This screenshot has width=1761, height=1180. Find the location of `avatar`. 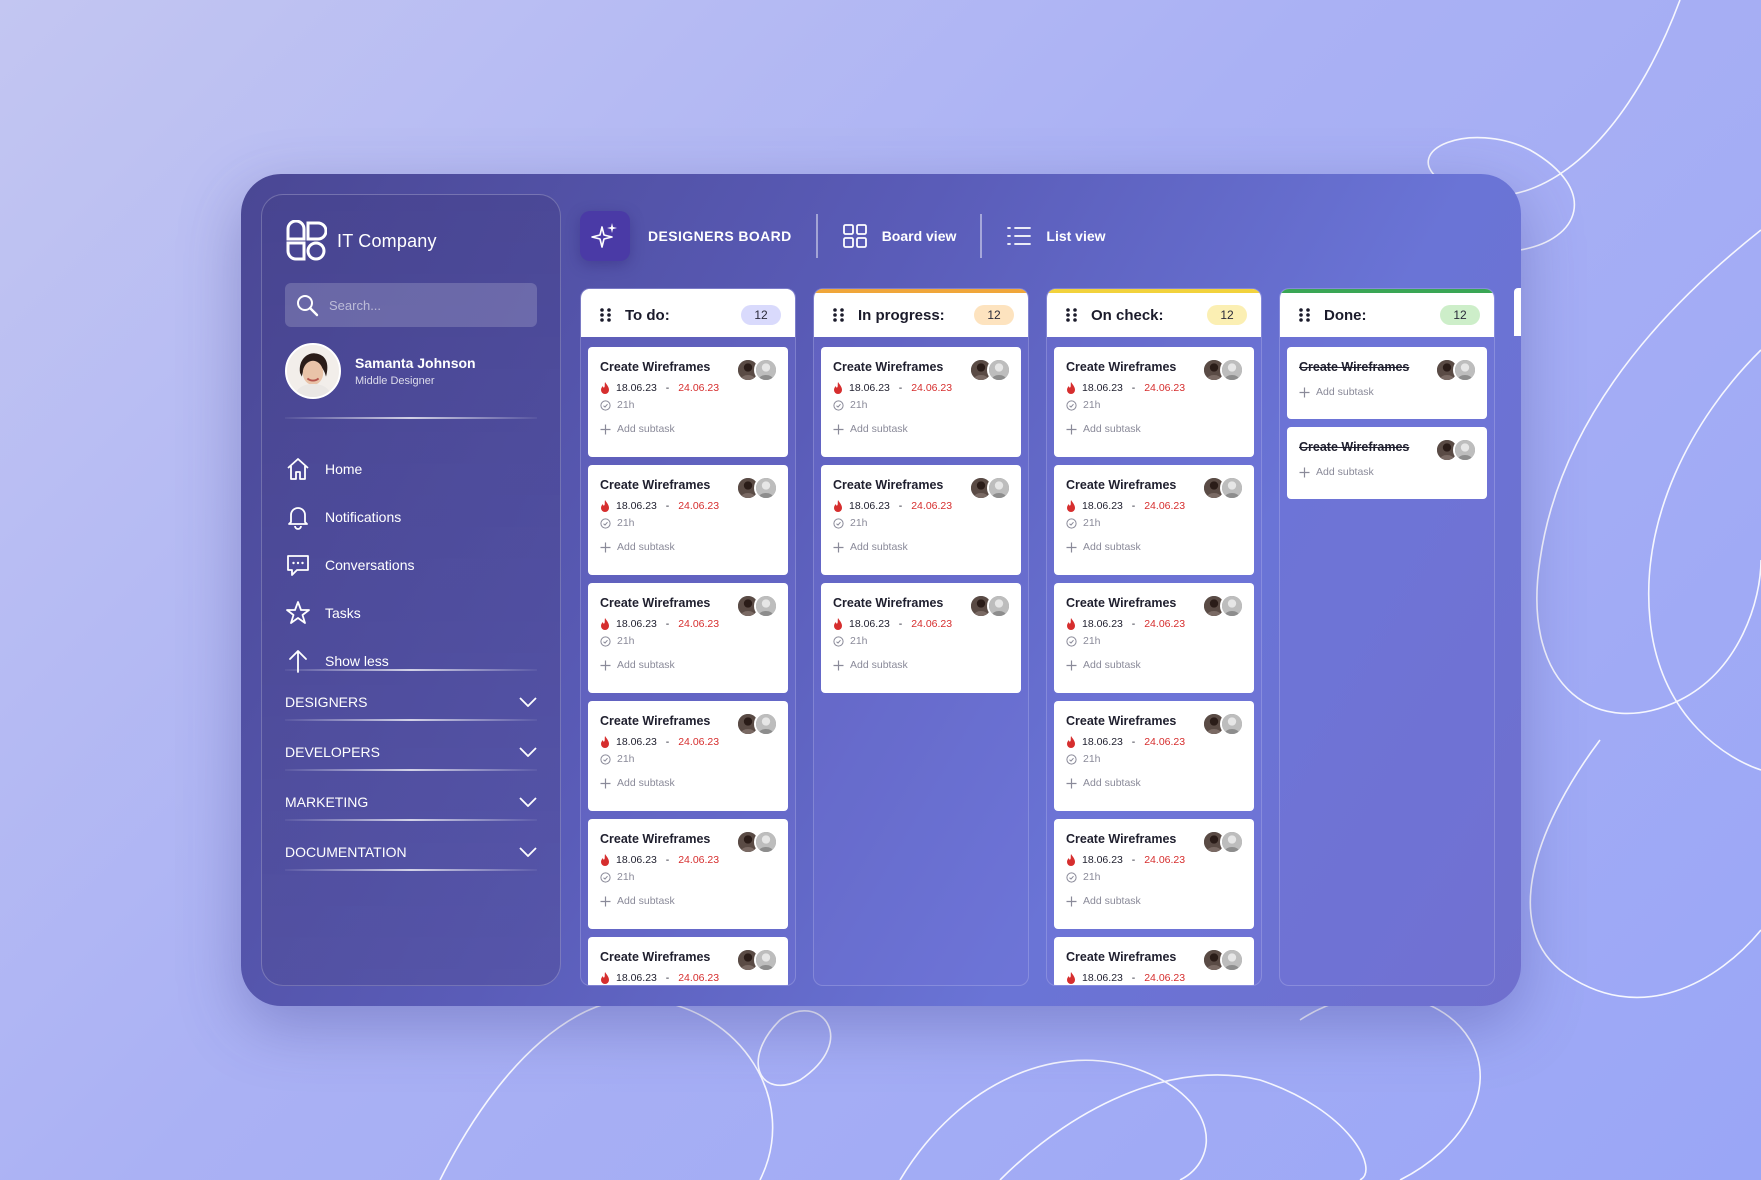

avatar is located at coordinates (313, 371).